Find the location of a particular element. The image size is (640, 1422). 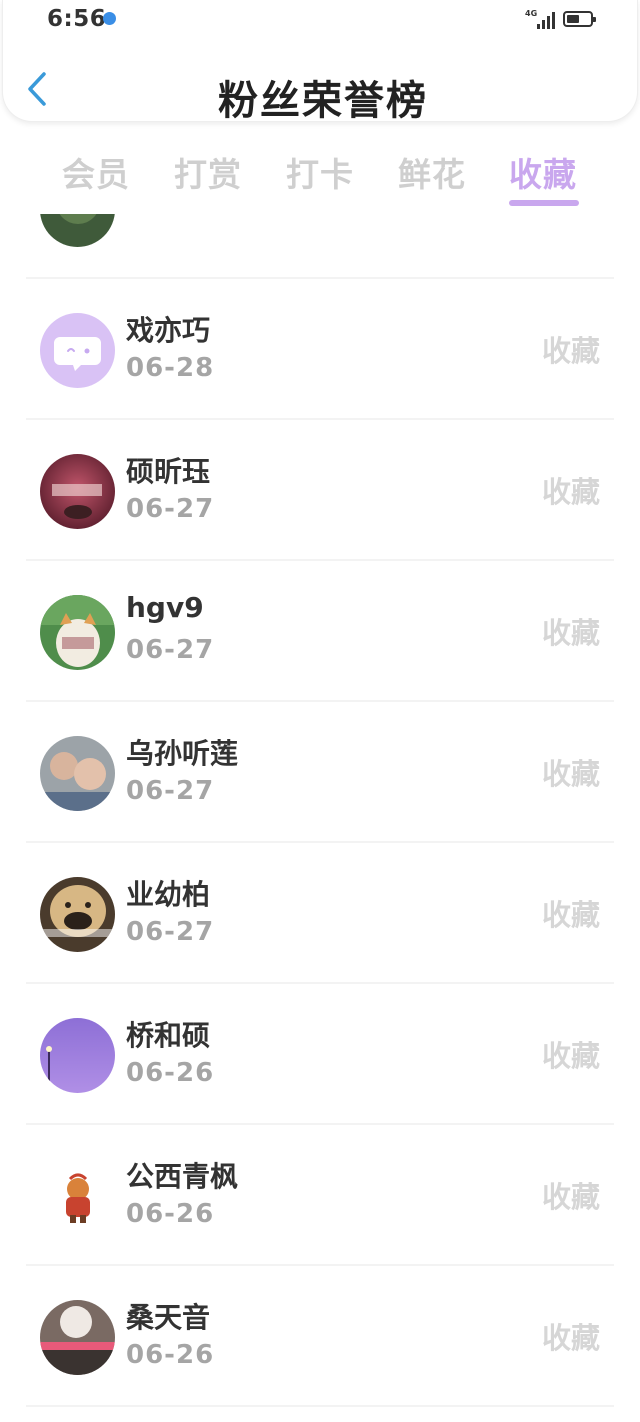

list-item: 戏亦巧 06-28 收藏 is located at coordinates (320, 349).